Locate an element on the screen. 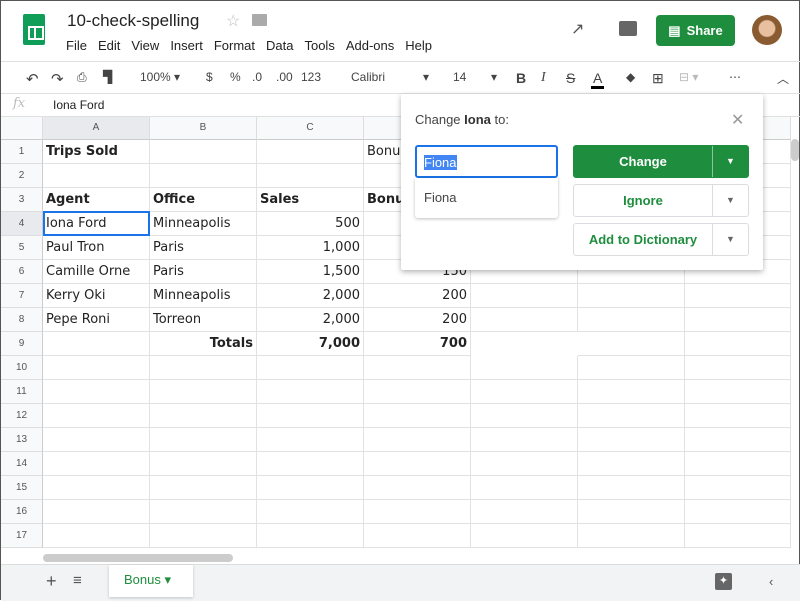  row-header: 8 is located at coordinates (22, 320).